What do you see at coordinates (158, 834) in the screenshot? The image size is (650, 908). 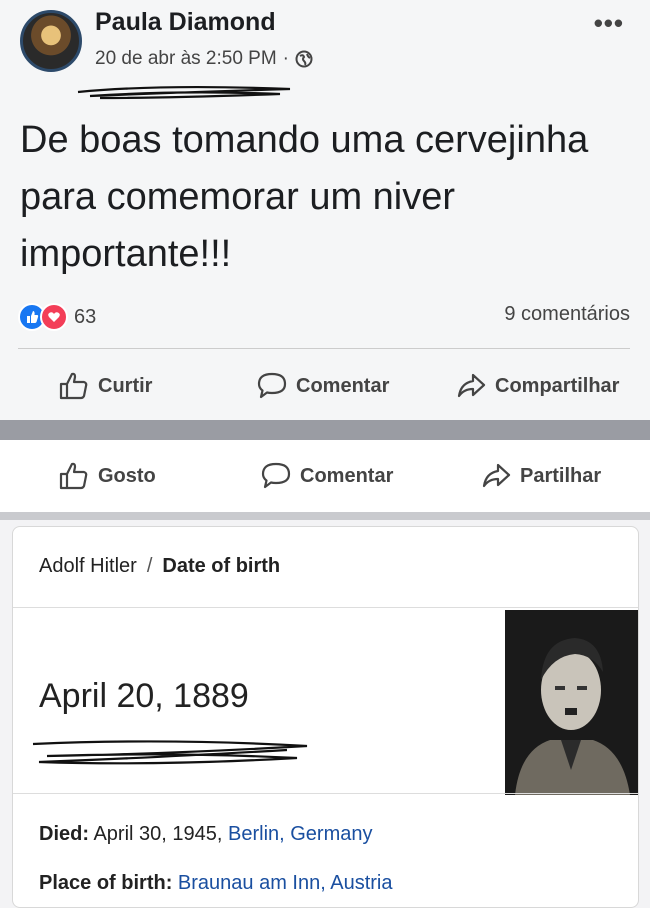 I see `died-date: April 30, 1945,` at bounding box center [158, 834].